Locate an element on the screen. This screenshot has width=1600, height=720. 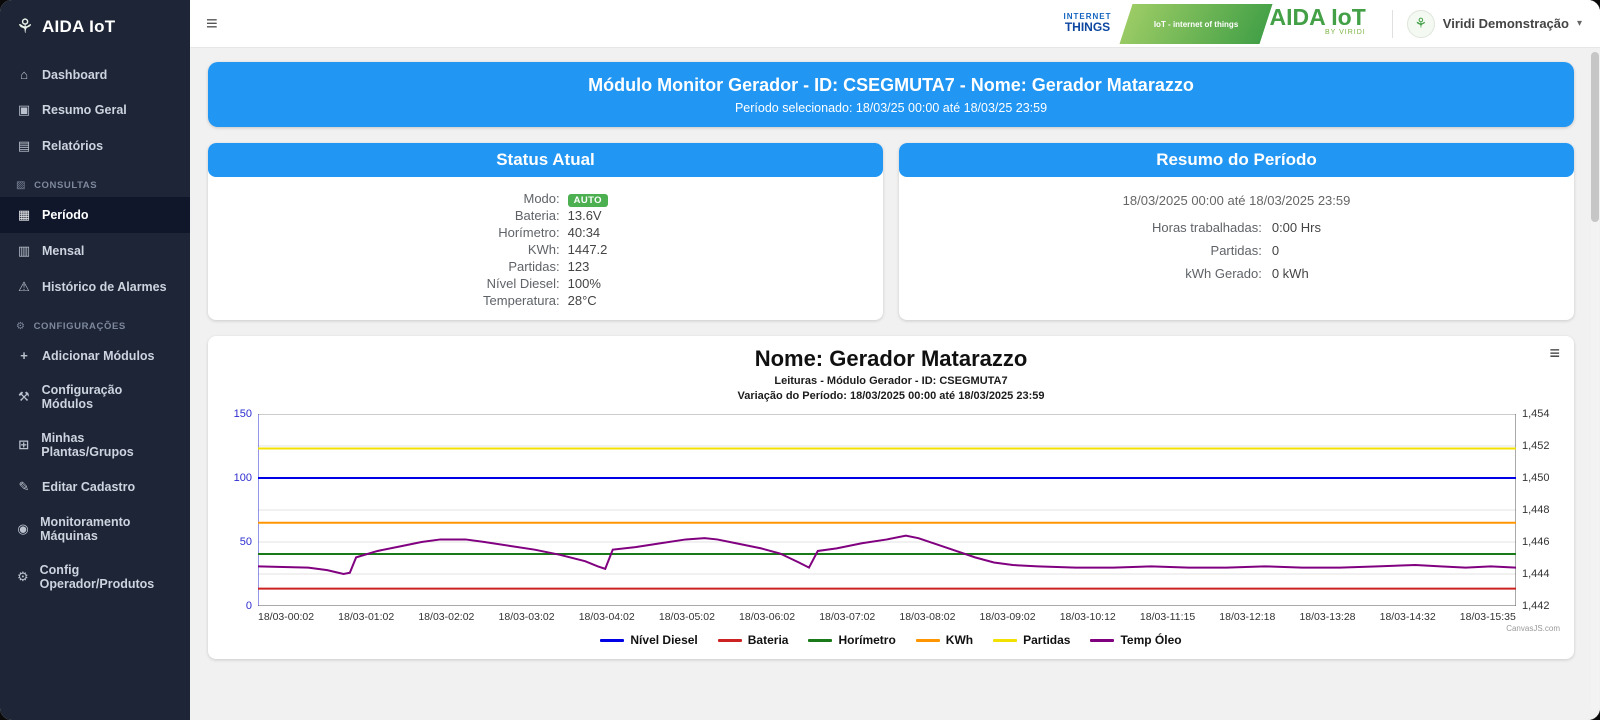
x-tick: 18/03-04:02 is located at coordinates (606, 617).